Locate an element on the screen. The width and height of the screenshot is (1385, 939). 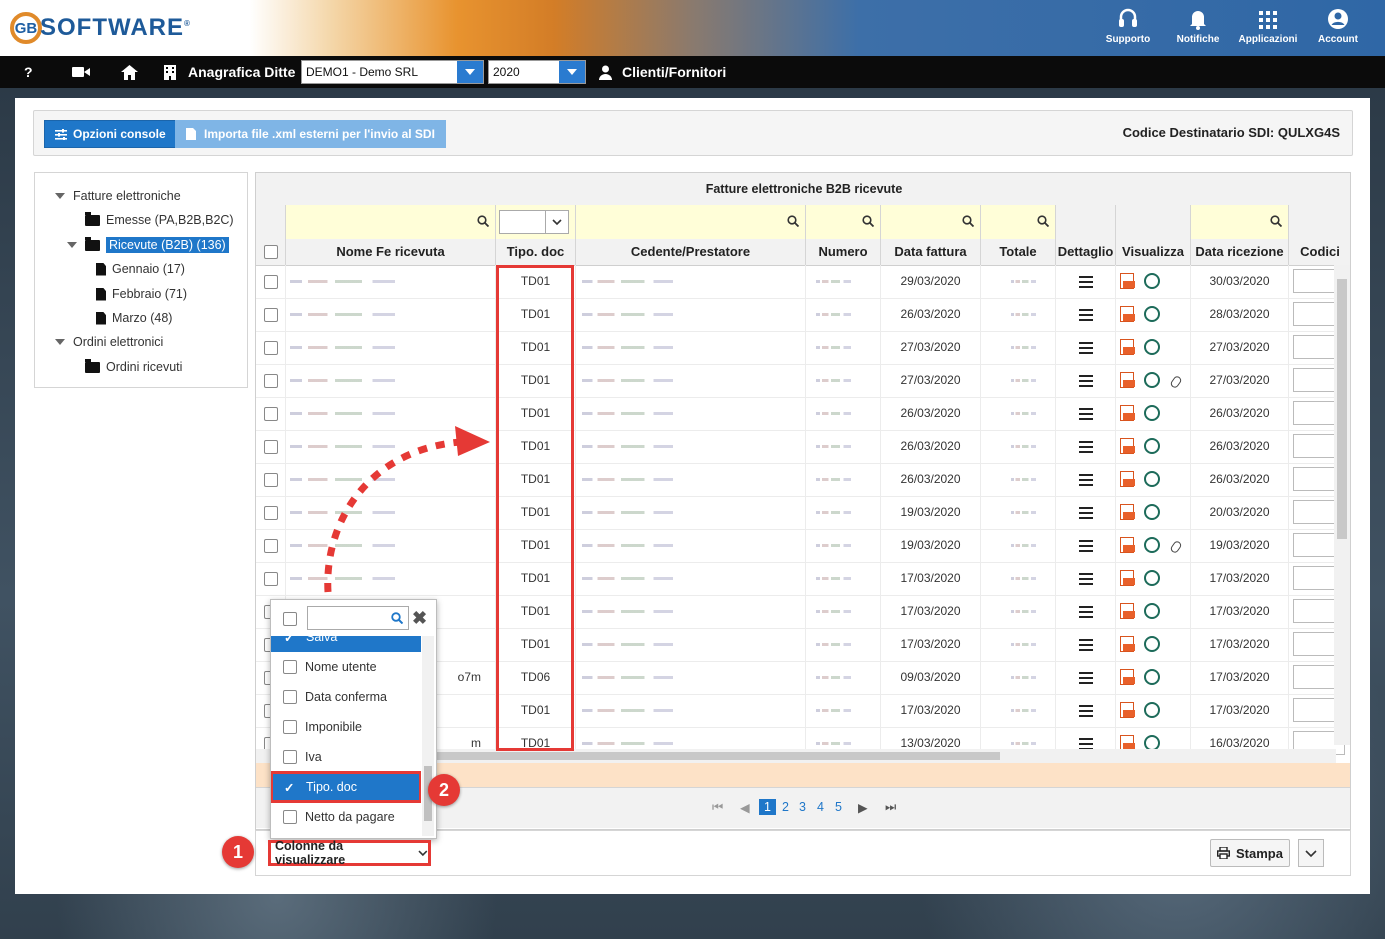
column-header-cod: Codici is located at coordinates (1319, 252).